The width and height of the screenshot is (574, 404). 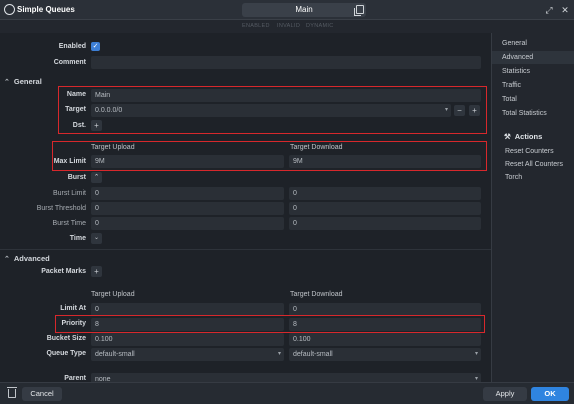 What do you see at coordinates (534, 164) in the screenshot?
I see `action-reset-all-counters: Reset All Counters` at bounding box center [534, 164].